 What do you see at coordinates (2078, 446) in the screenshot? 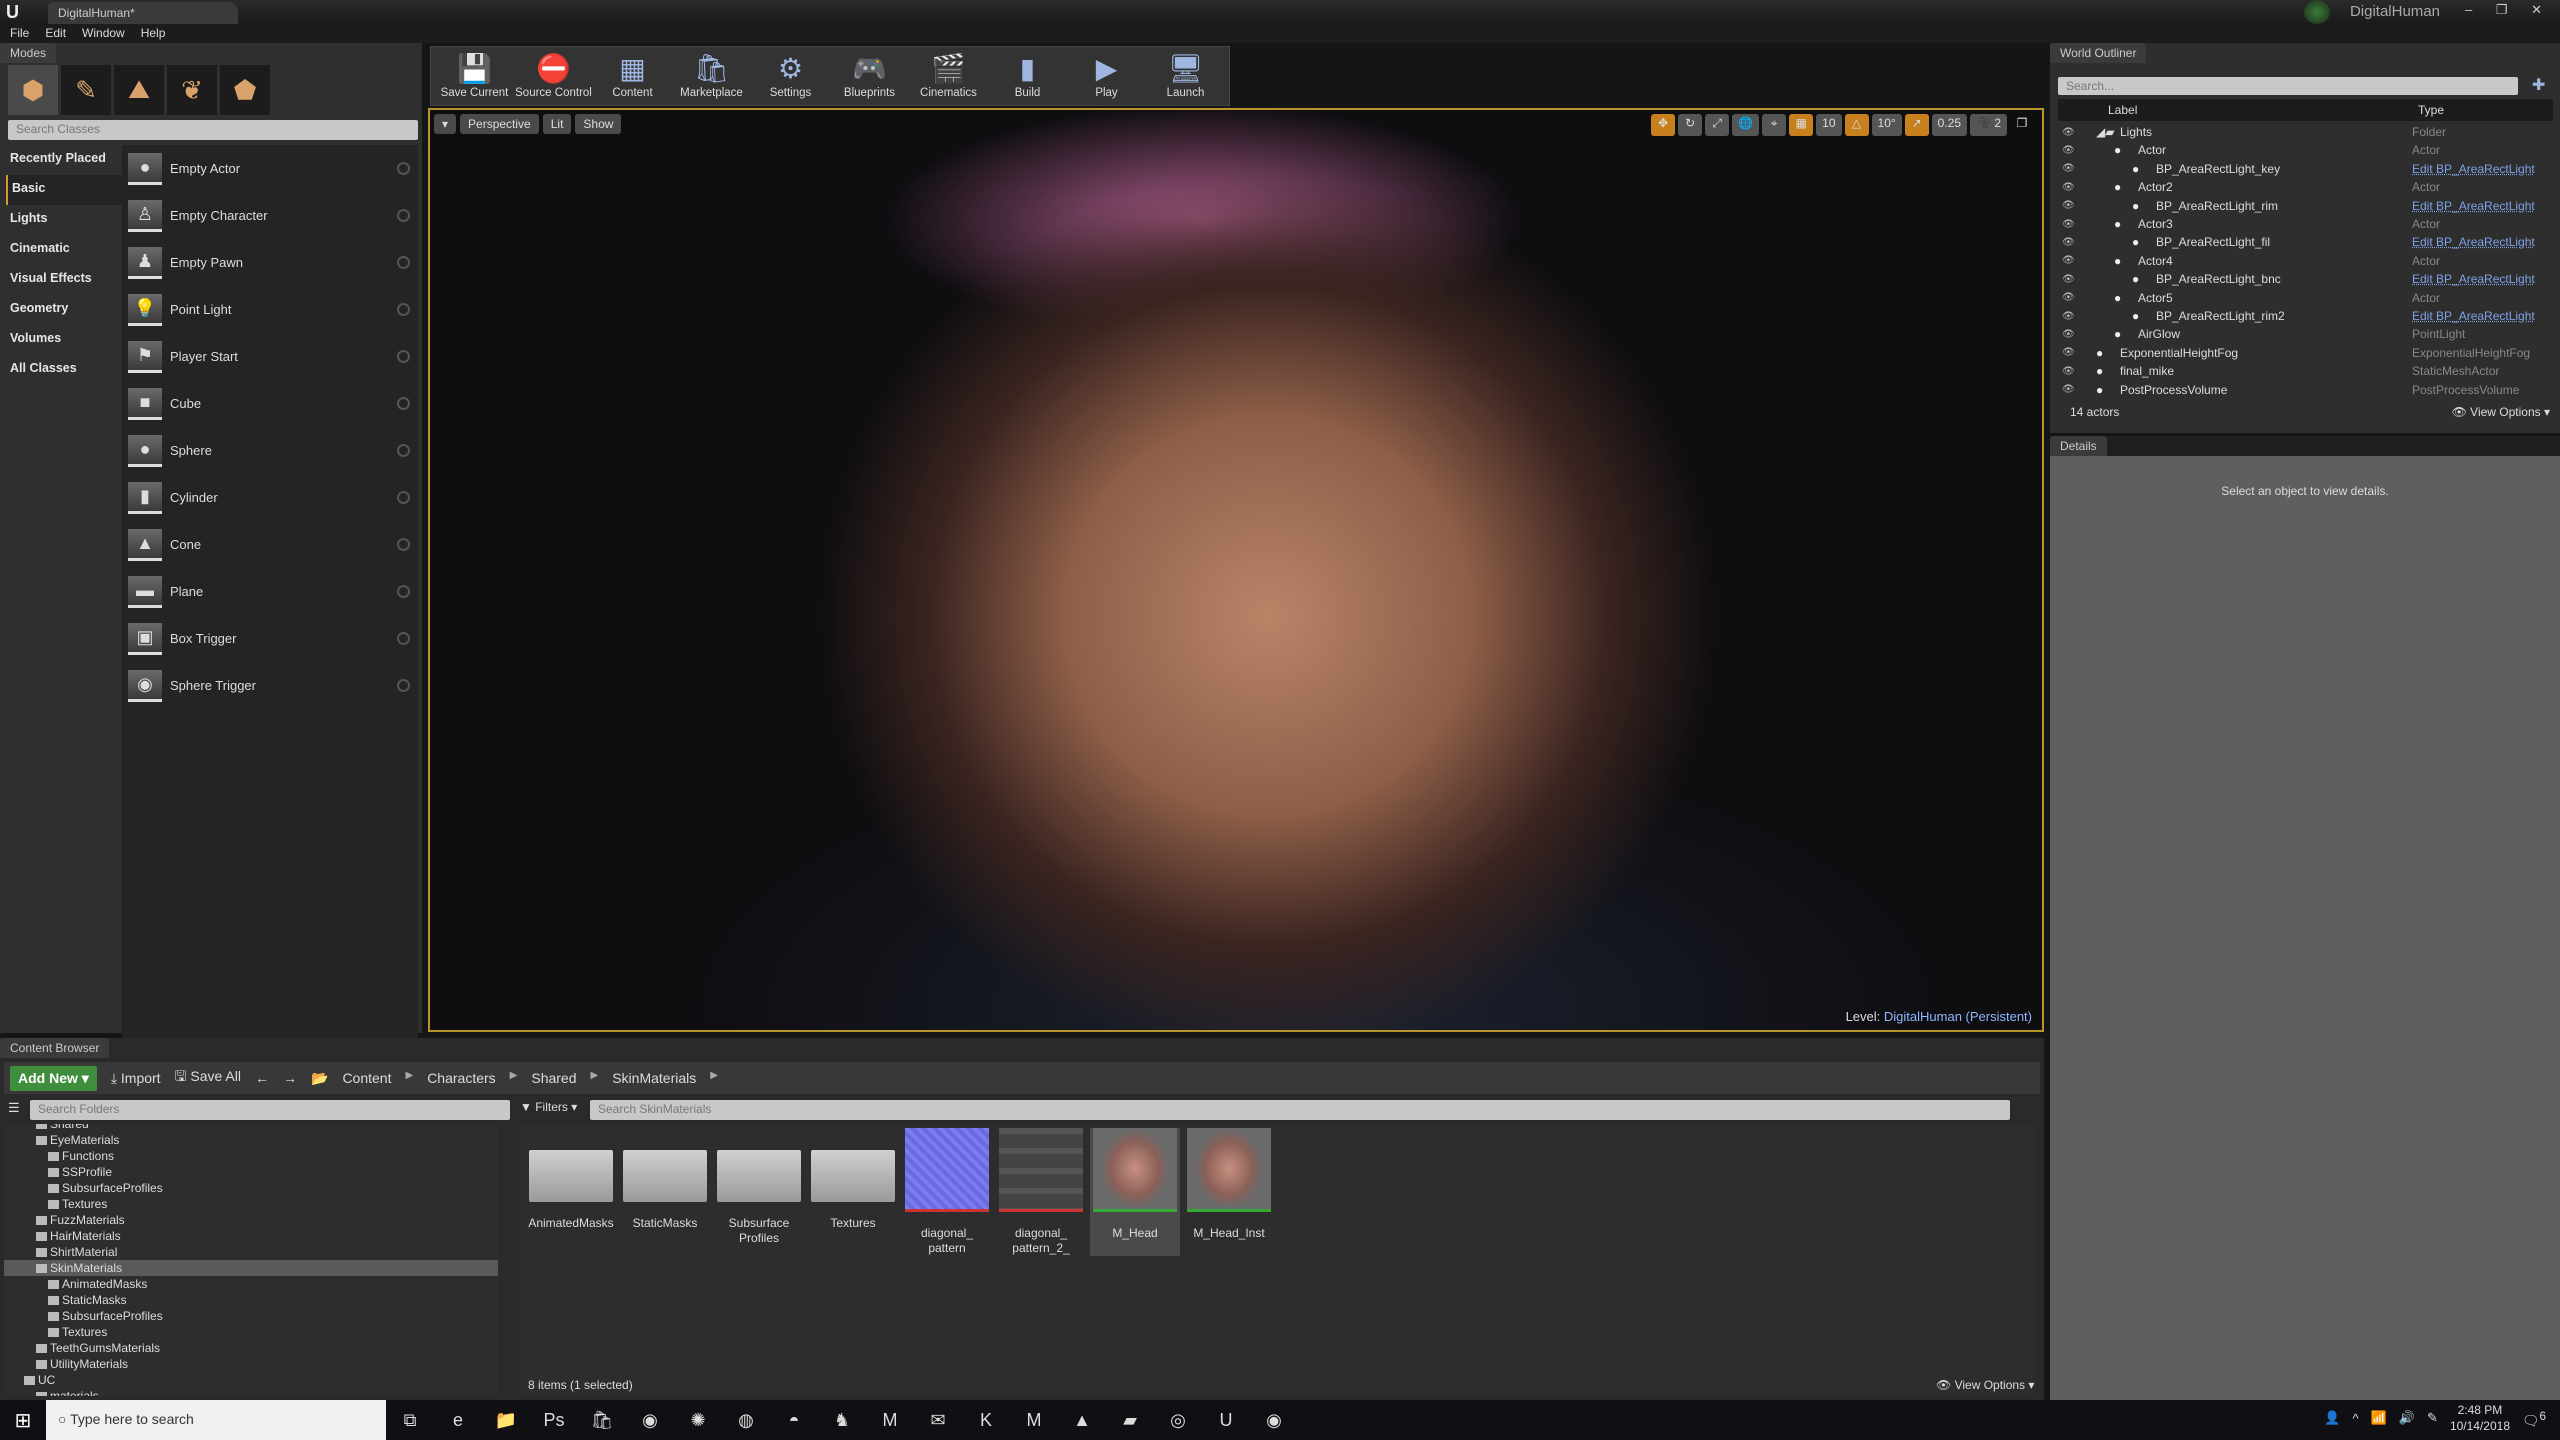
I see `details-tab: Details` at bounding box center [2078, 446].